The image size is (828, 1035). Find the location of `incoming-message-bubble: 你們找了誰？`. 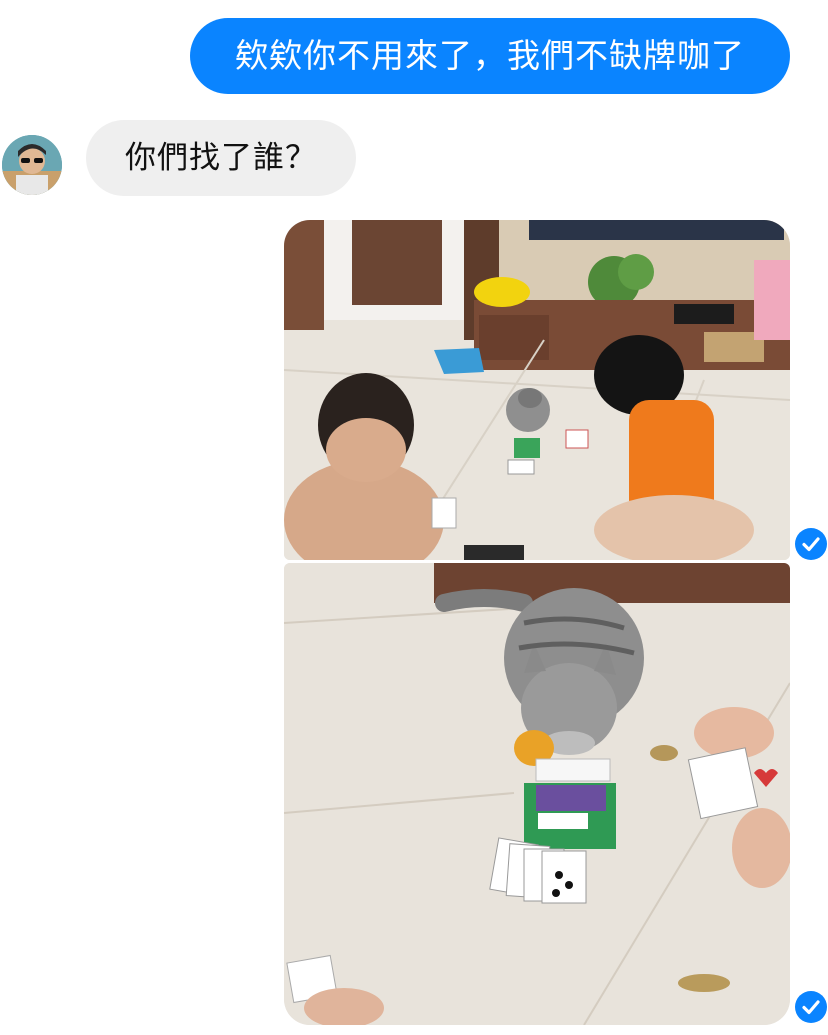

incoming-message-bubble: 你們找了誰？ is located at coordinates (221, 158).